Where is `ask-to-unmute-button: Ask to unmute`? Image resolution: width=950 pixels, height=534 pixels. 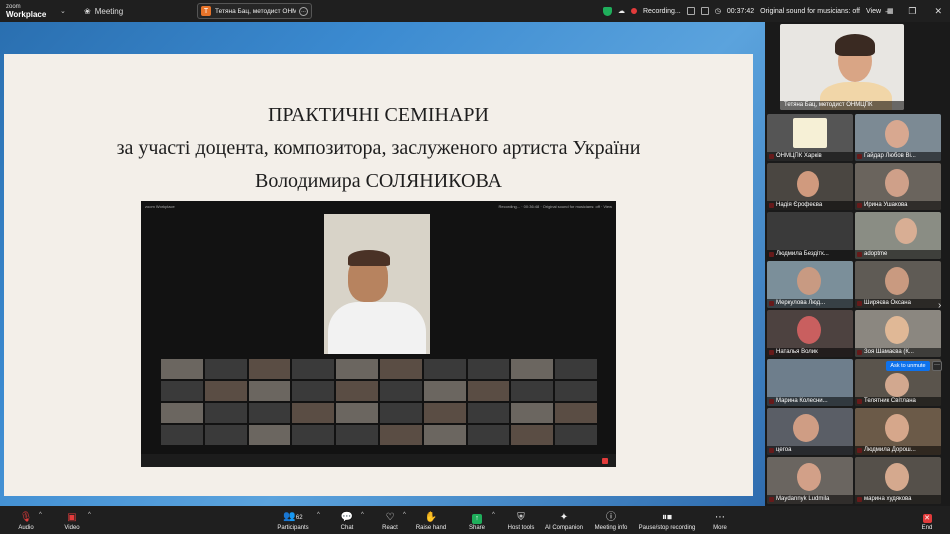
ask-to-unmute-button: Ask to unmute is located at coordinates (908, 366).